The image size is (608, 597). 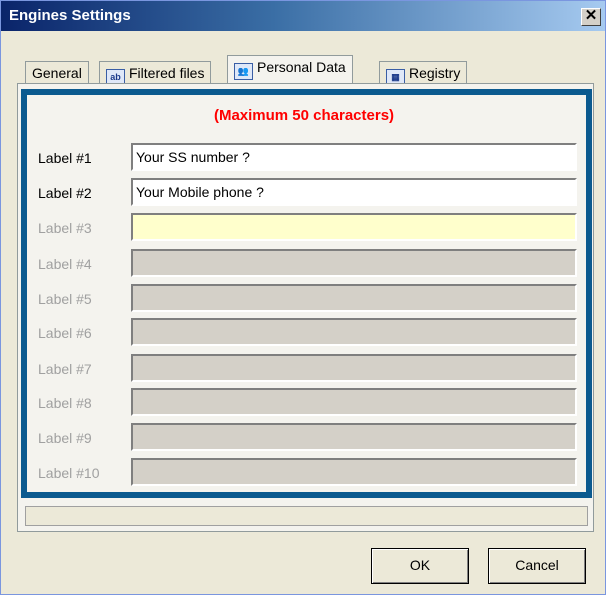 What do you see at coordinates (354, 227) in the screenshot?
I see `label-3-field` at bounding box center [354, 227].